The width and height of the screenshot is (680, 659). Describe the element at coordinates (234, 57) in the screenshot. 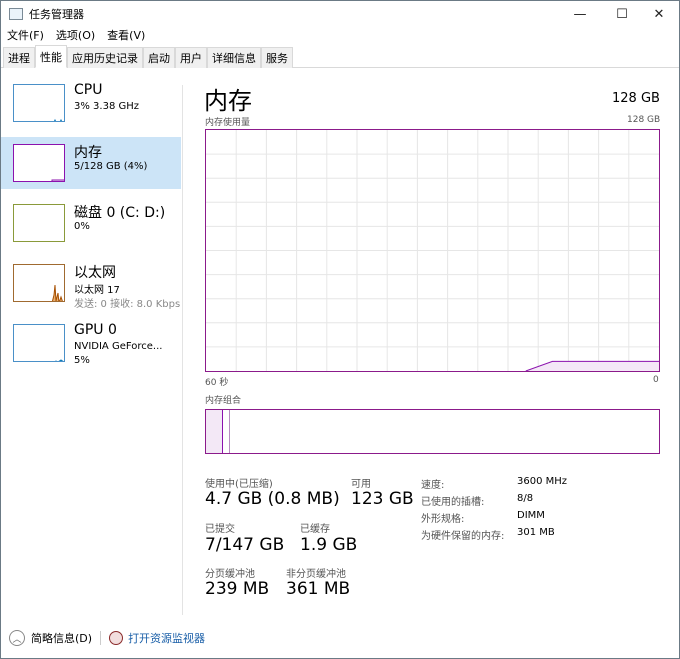

I see `tab-details: 详细信息` at that location.